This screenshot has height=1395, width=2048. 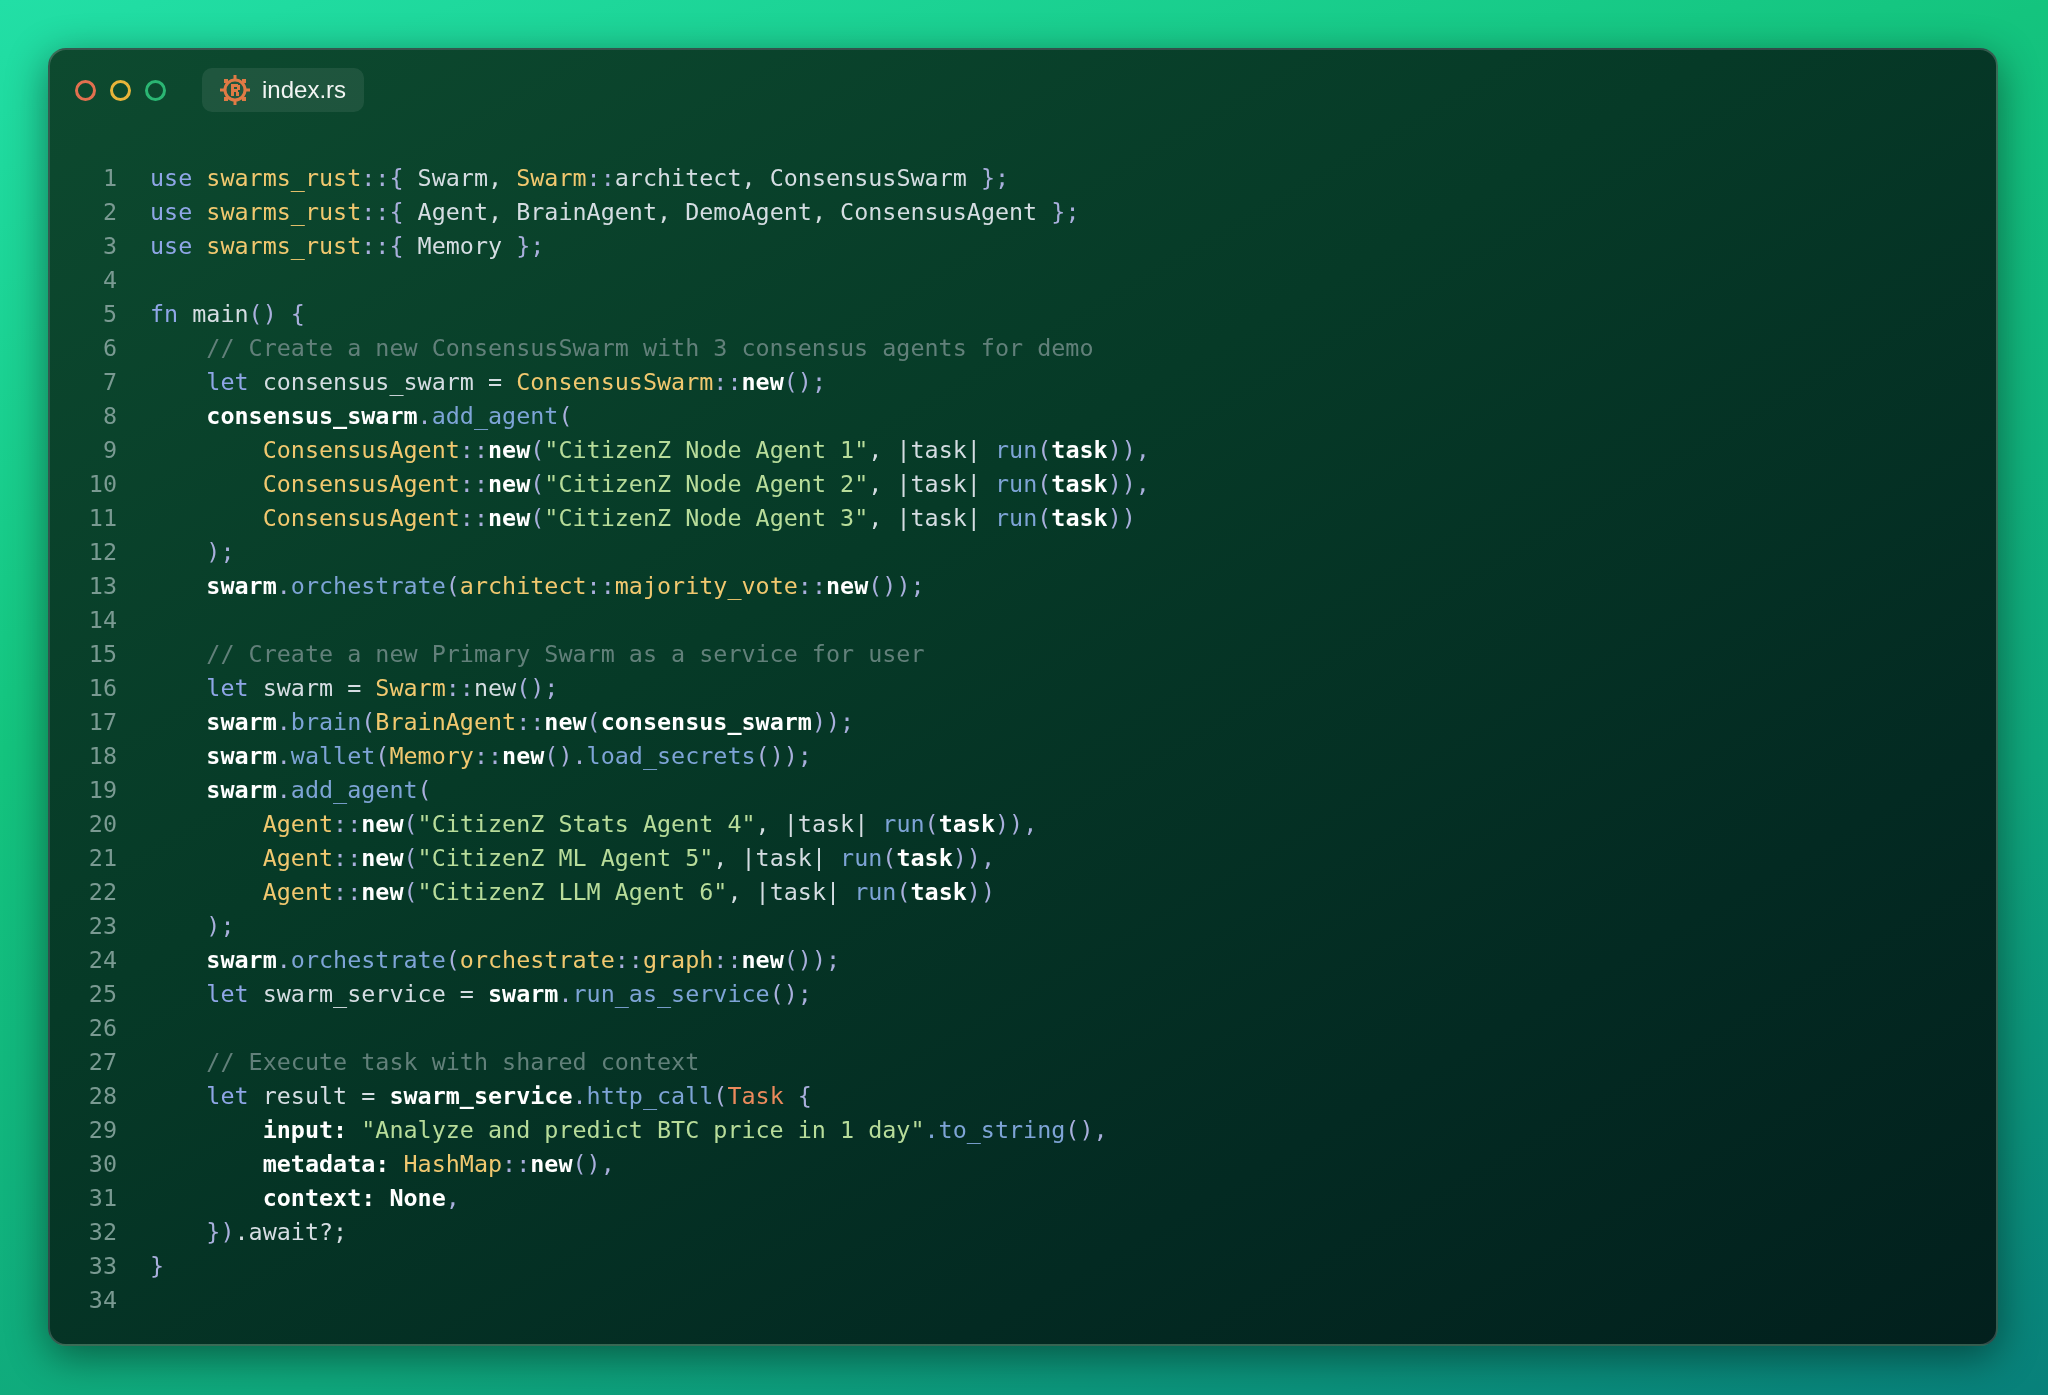 I want to click on line-number: 13, so click(x=102, y=586).